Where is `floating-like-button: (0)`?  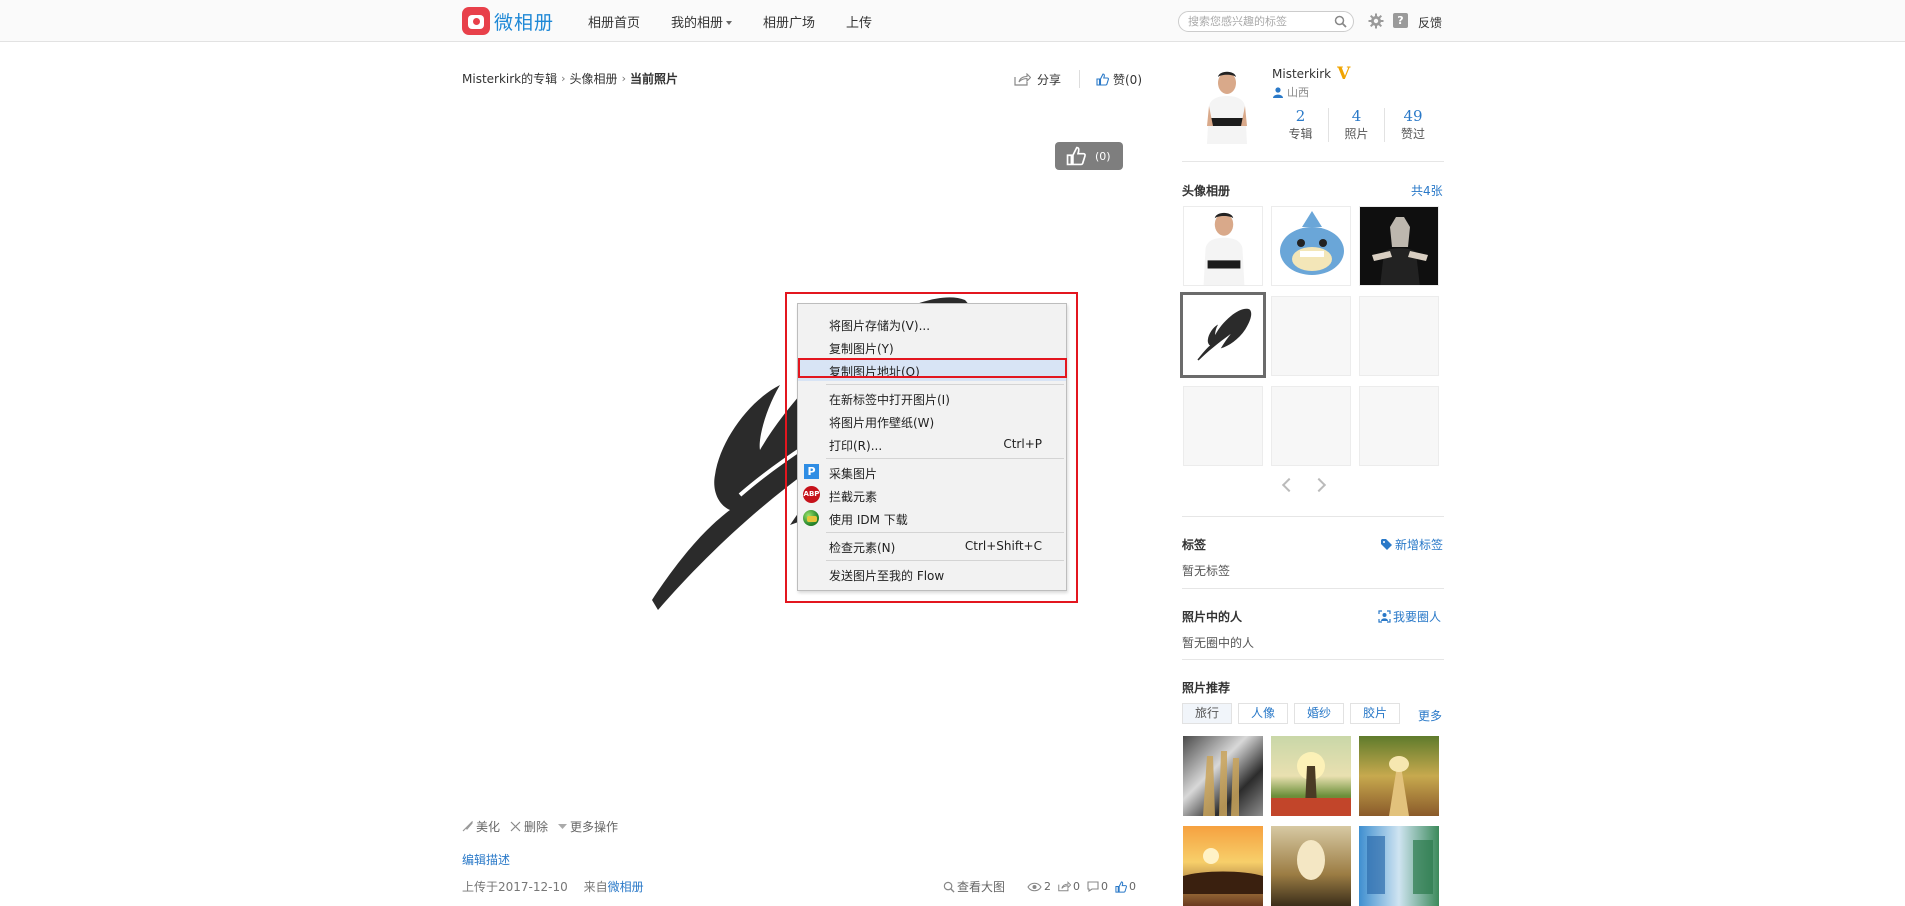
floating-like-button: (0) is located at coordinates (1089, 156).